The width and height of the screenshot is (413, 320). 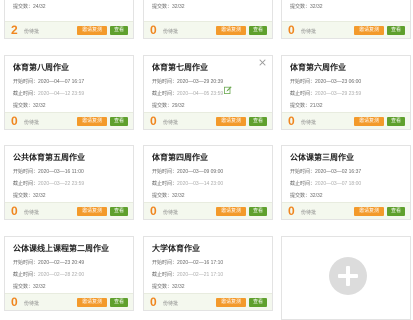 I want to click on start-time: 开始时间：2020—02—16 17:10, so click(x=188, y=263).